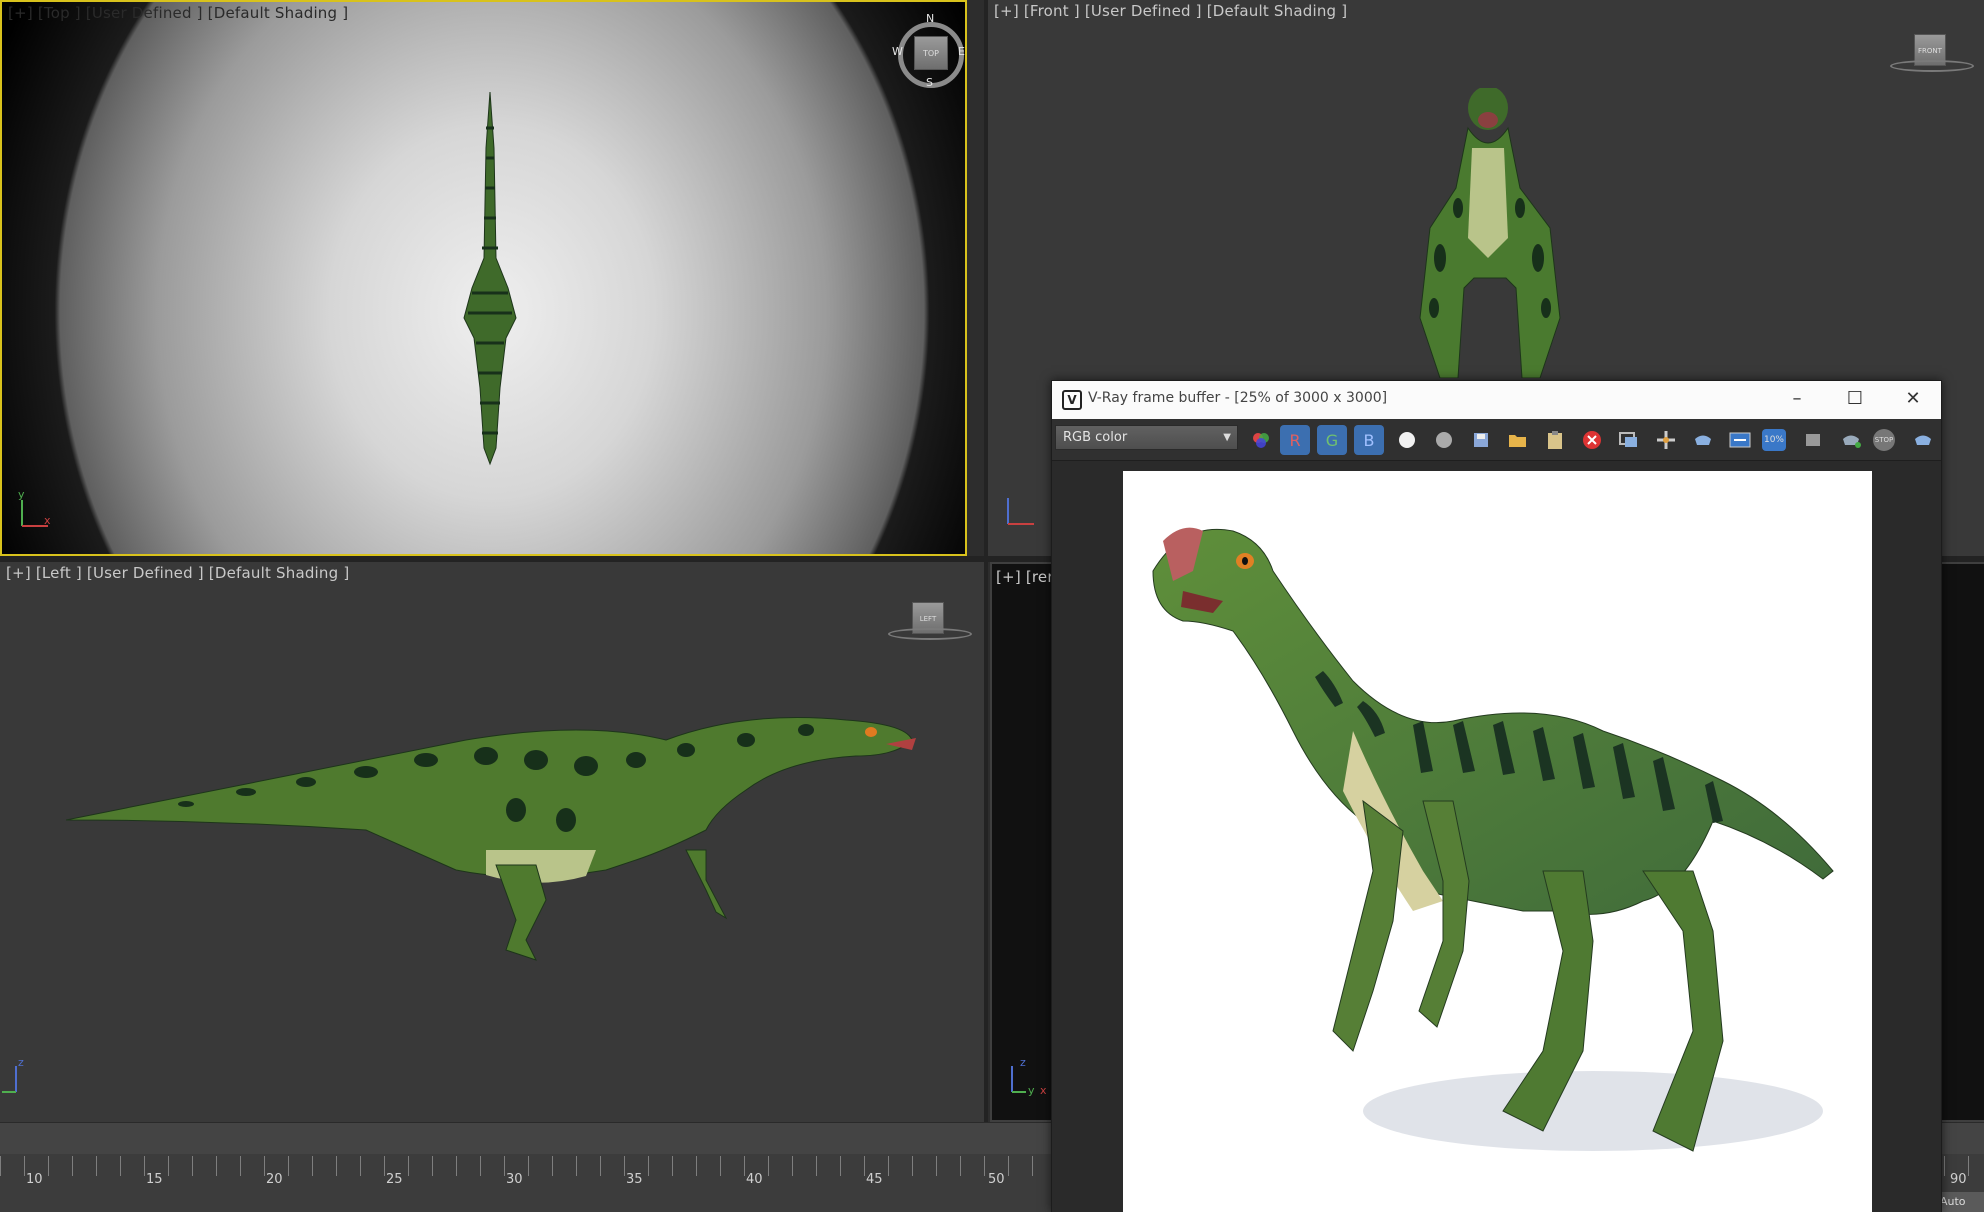 The width and height of the screenshot is (1984, 1212). Describe the element at coordinates (961, 51) in the screenshot. I see `compass-east: E` at that location.